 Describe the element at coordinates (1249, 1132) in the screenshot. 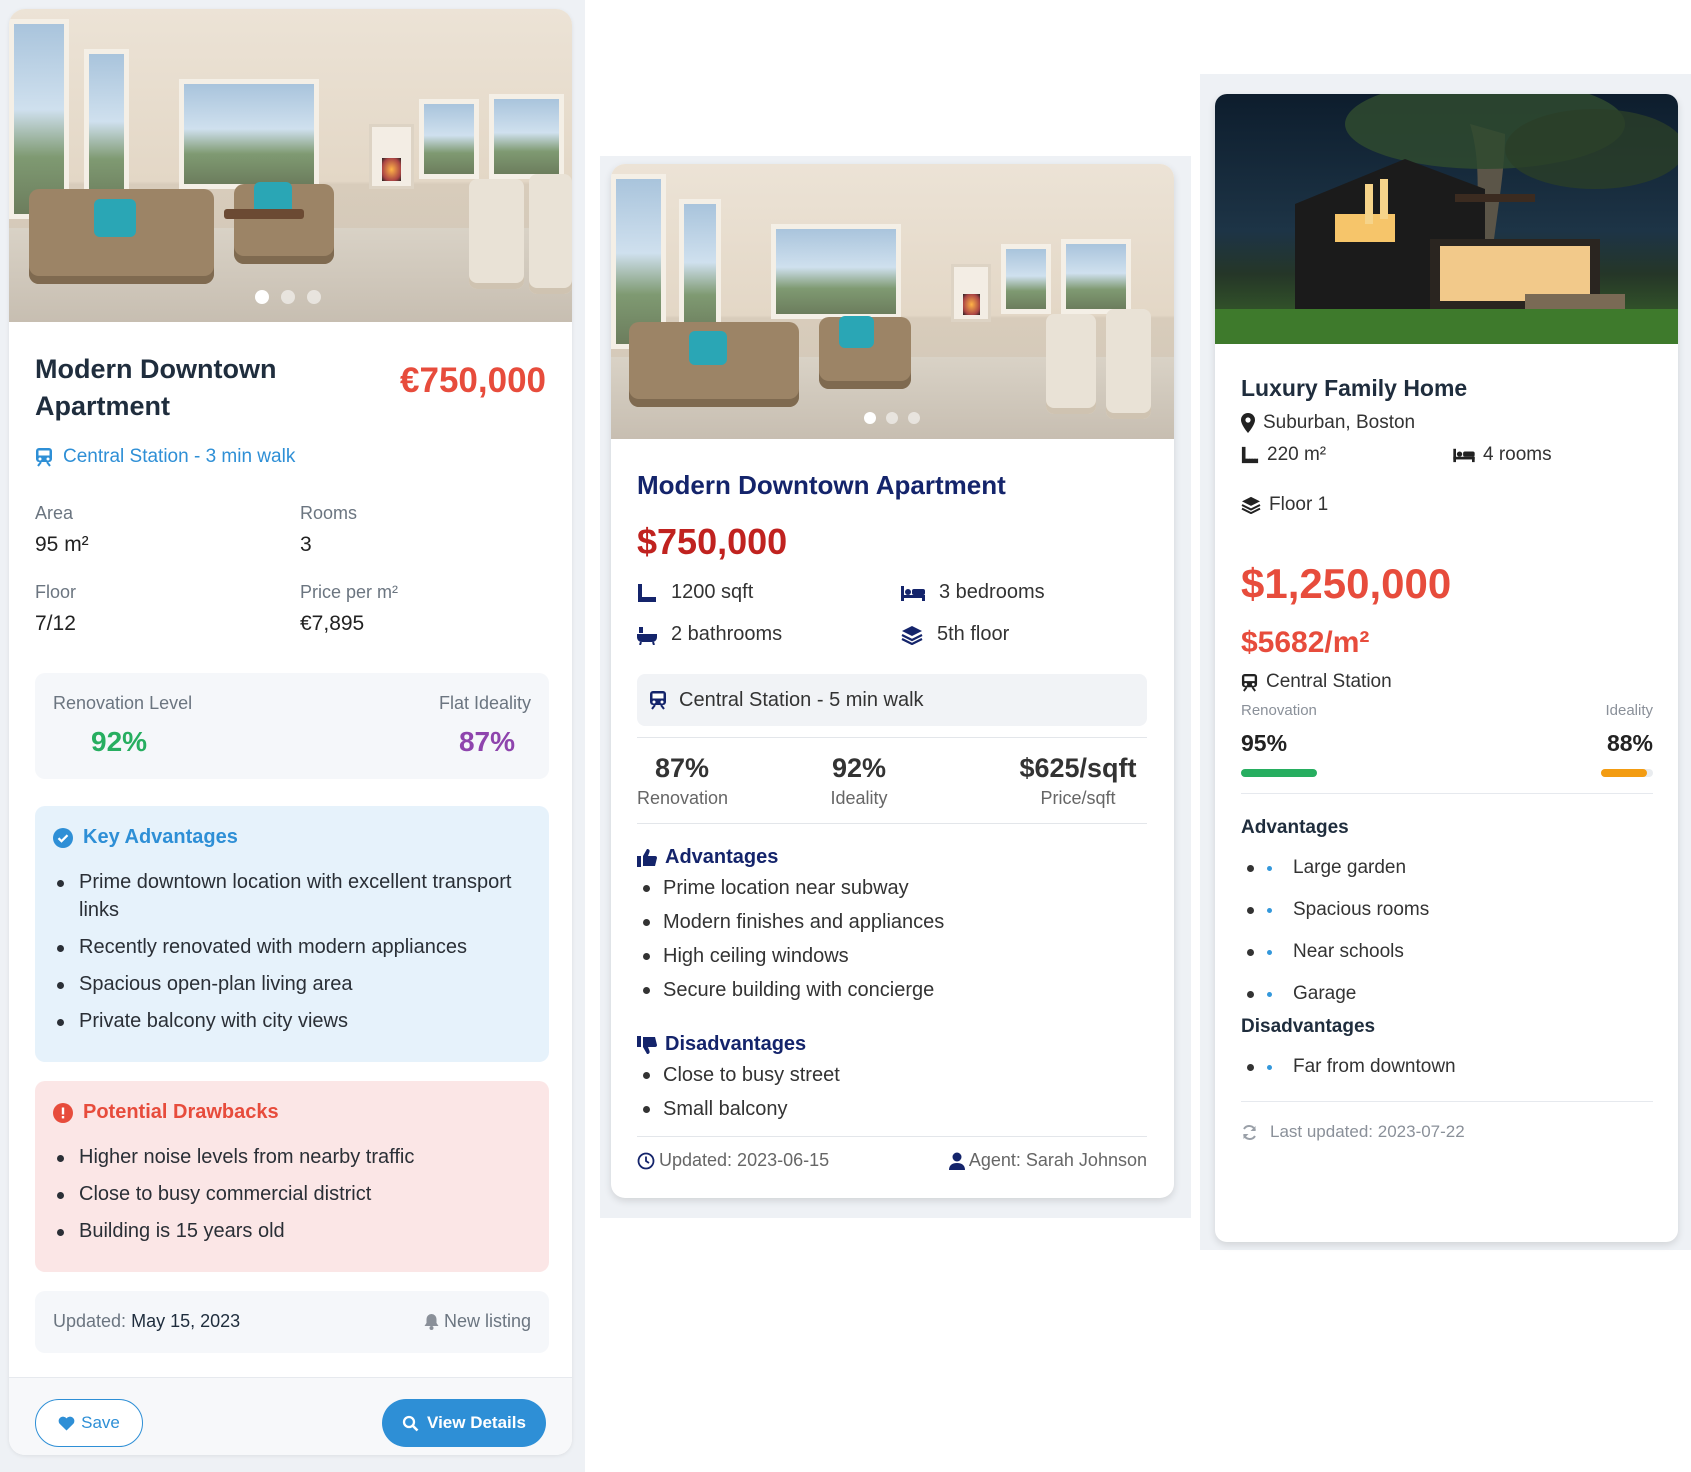

I see `refresh-icon` at that location.